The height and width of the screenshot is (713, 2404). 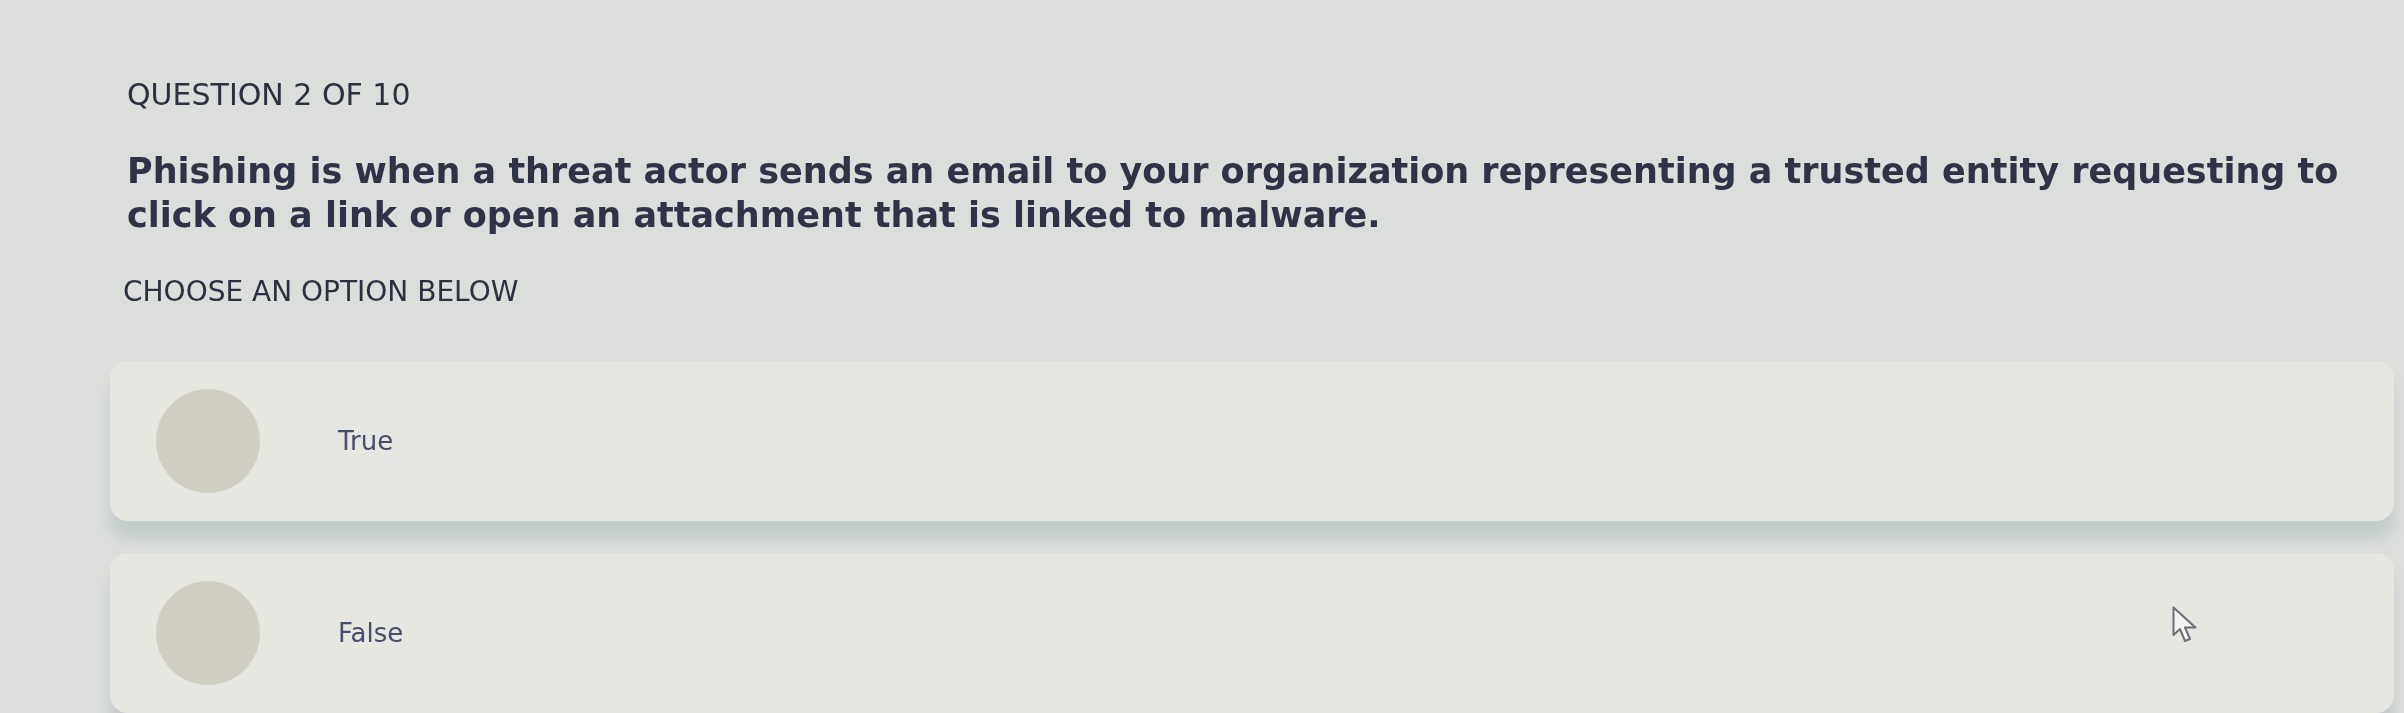 What do you see at coordinates (269, 95) in the screenshot?
I see `question-counter: QUESTION 2 OF 10` at bounding box center [269, 95].